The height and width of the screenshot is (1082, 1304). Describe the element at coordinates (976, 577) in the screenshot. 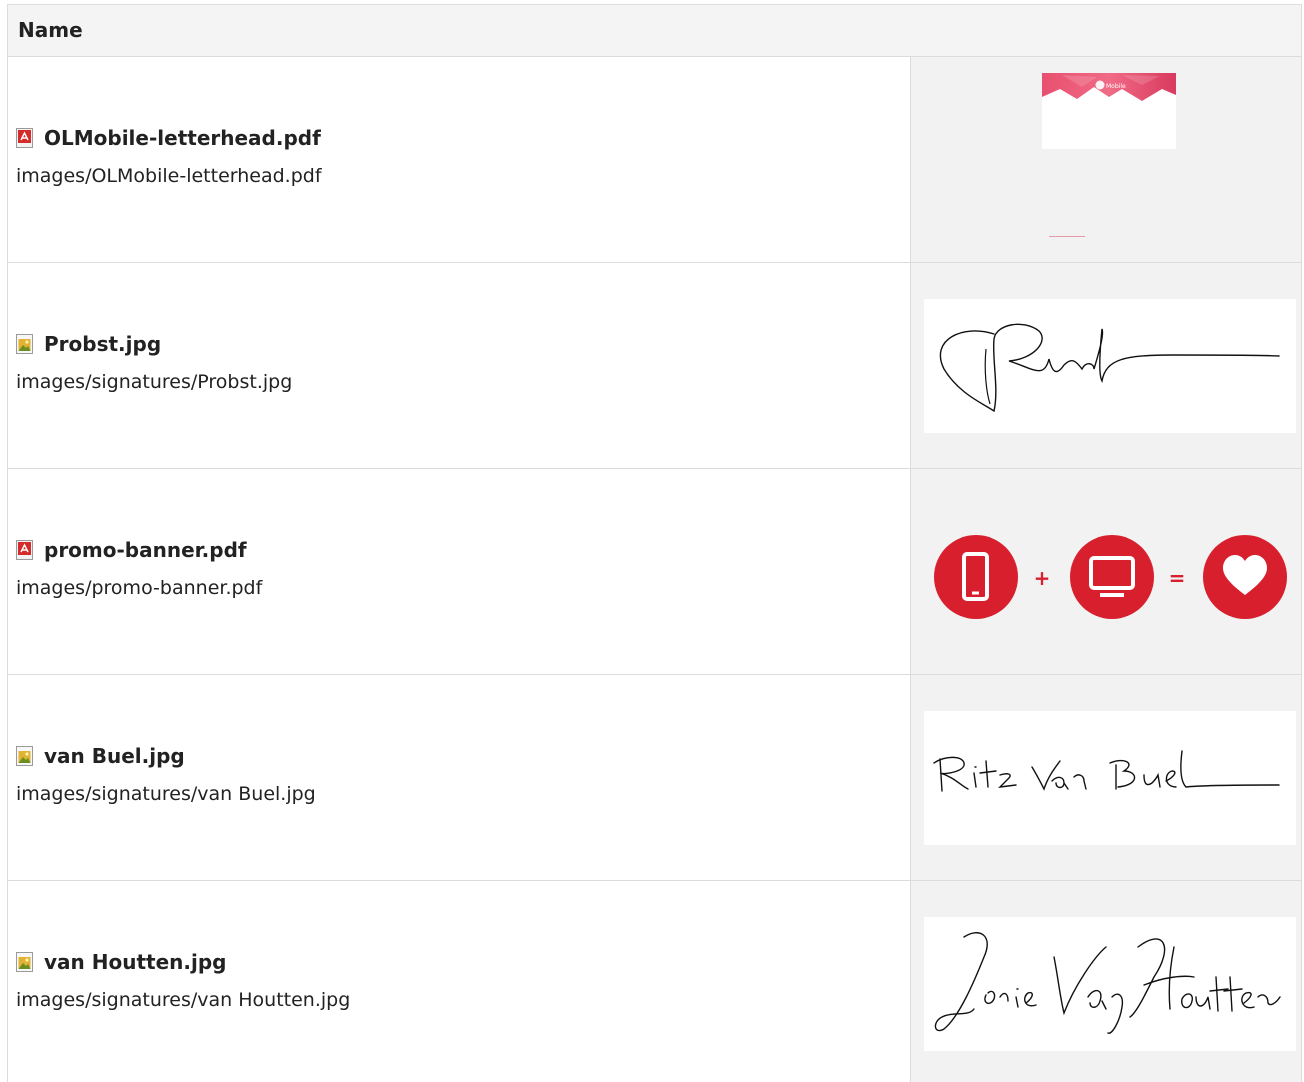

I see `phone-circle-icon` at that location.